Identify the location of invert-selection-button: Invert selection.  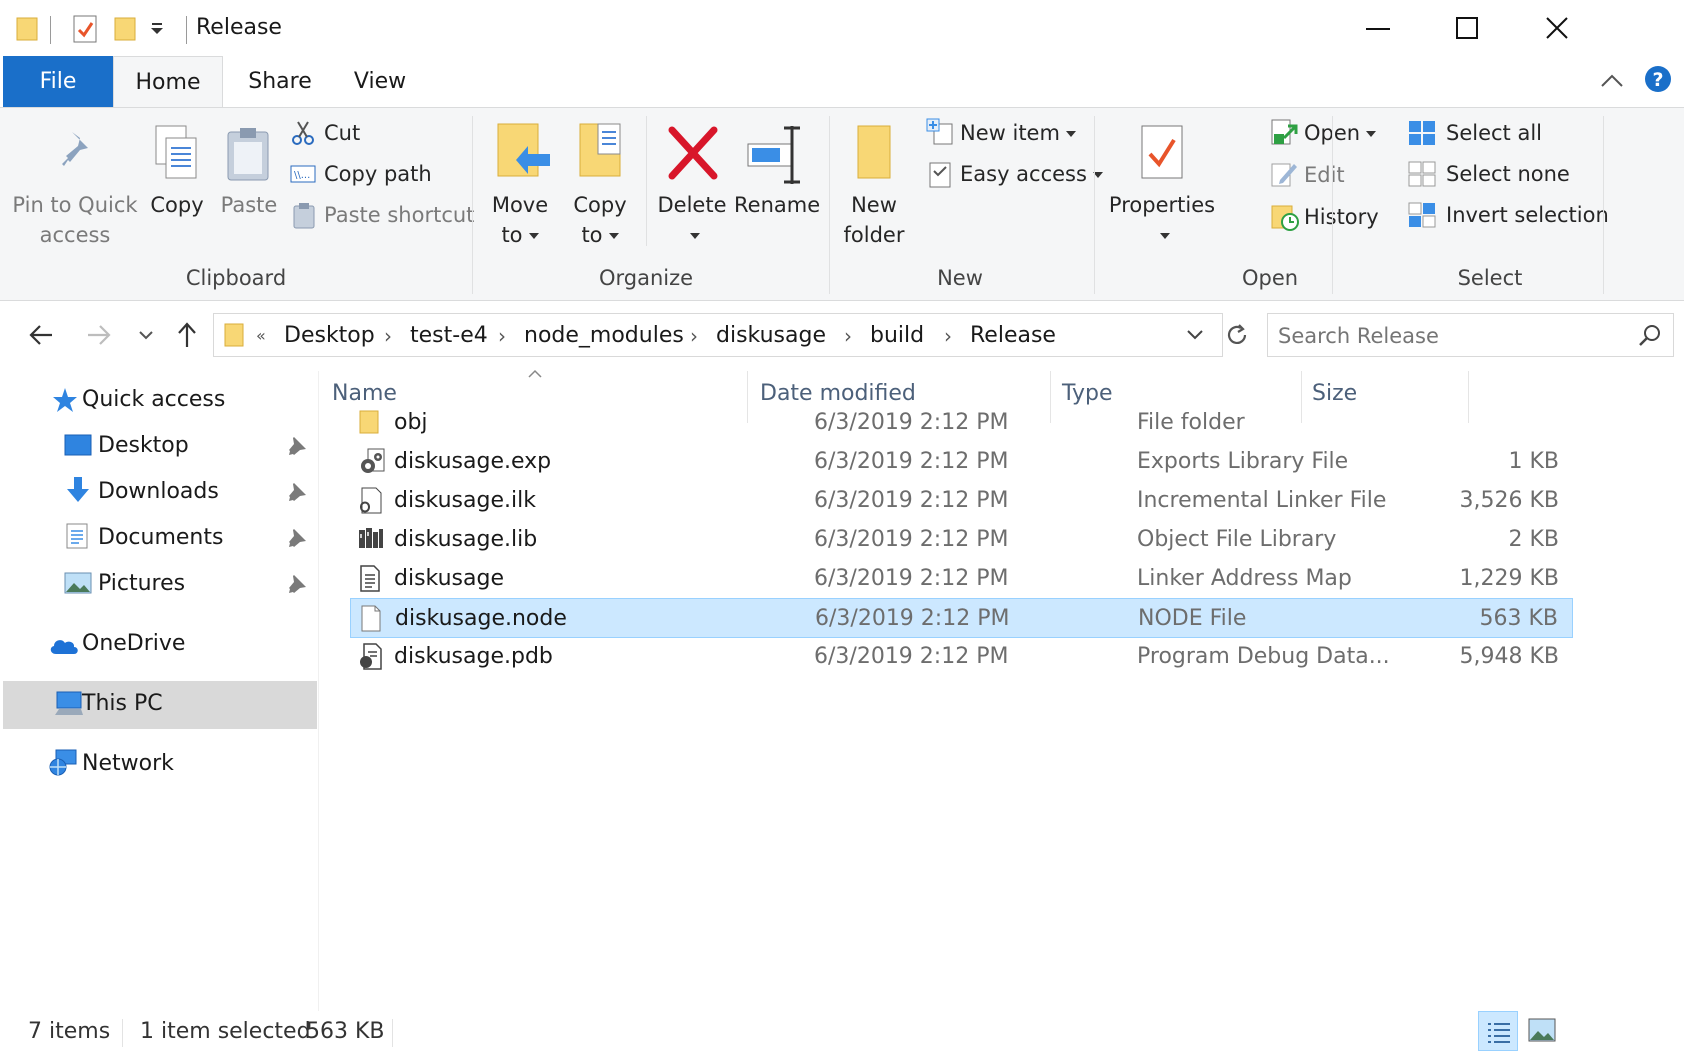
(1508, 215).